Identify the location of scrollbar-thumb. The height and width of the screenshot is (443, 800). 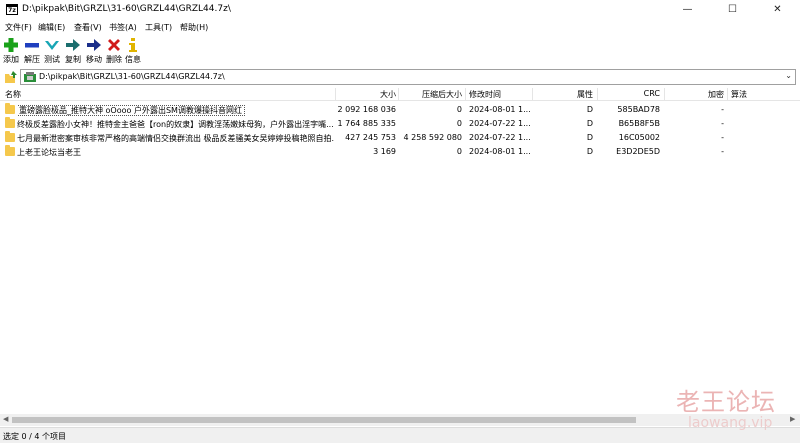
(324, 420).